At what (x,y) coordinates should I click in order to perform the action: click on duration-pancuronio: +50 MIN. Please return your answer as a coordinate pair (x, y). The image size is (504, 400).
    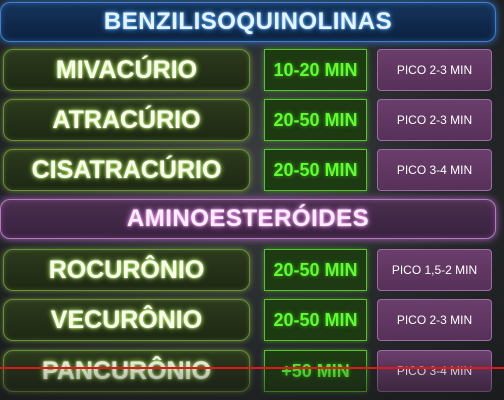
    Looking at the image, I should click on (315, 371).